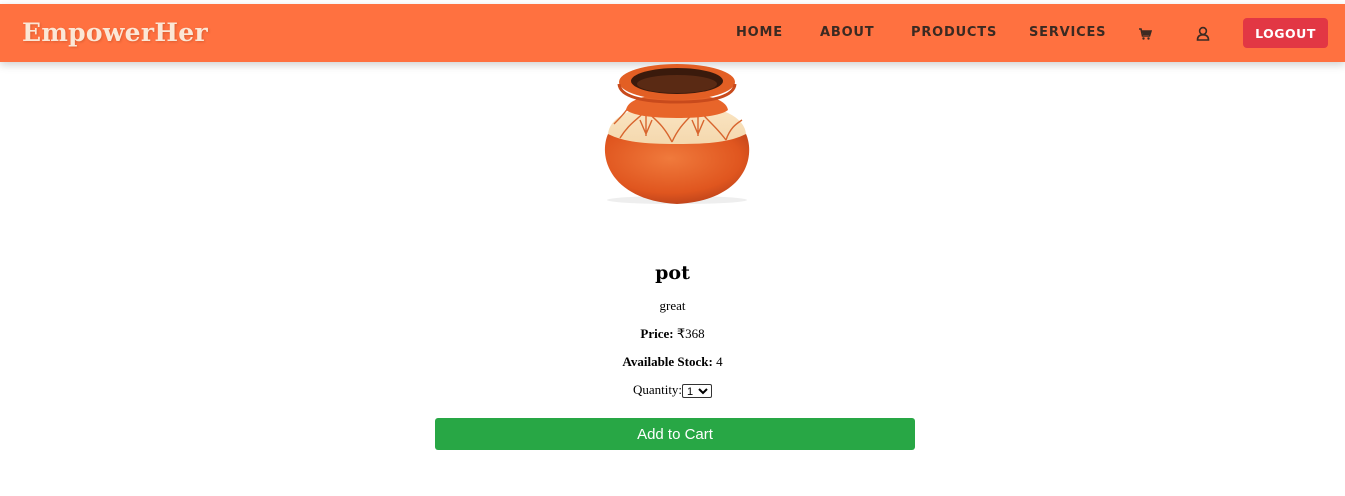 The height and width of the screenshot is (496, 1345). I want to click on quantity-select: 1, so click(697, 391).